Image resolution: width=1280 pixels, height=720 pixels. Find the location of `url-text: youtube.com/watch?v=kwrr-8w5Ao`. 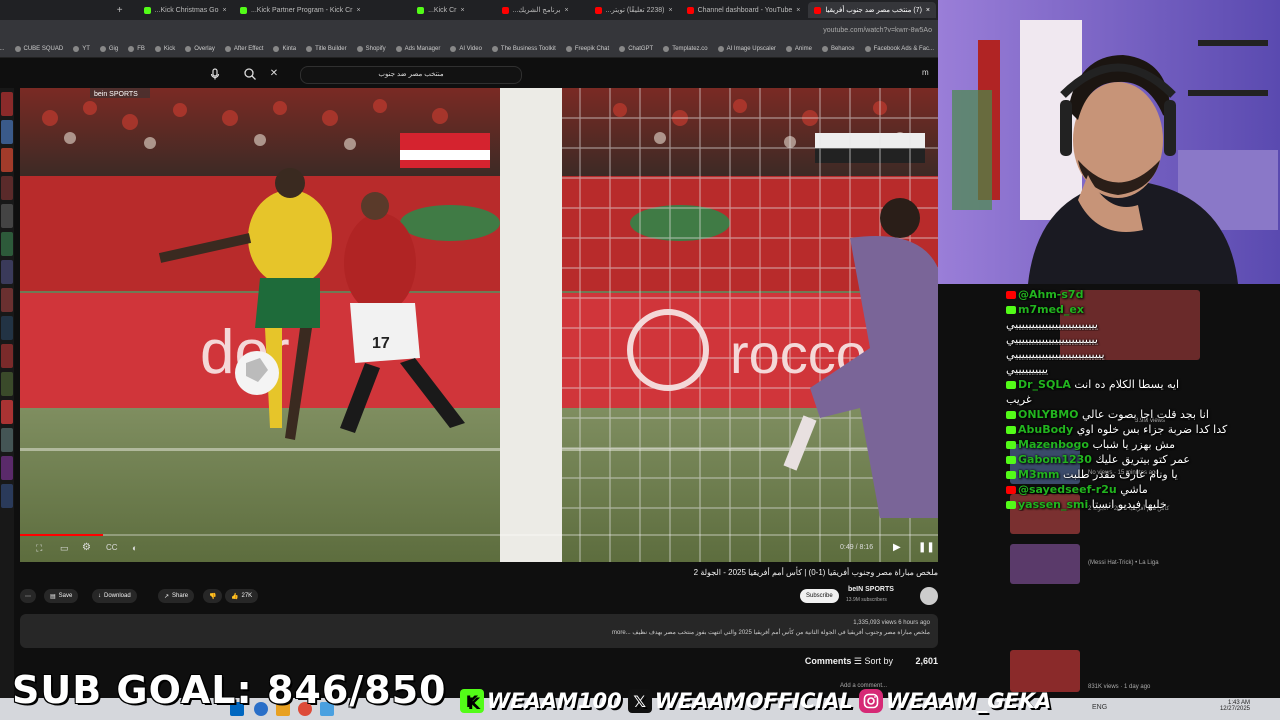

url-text: youtube.com/watch?v=kwrr-8w5Ao is located at coordinates (877, 30).